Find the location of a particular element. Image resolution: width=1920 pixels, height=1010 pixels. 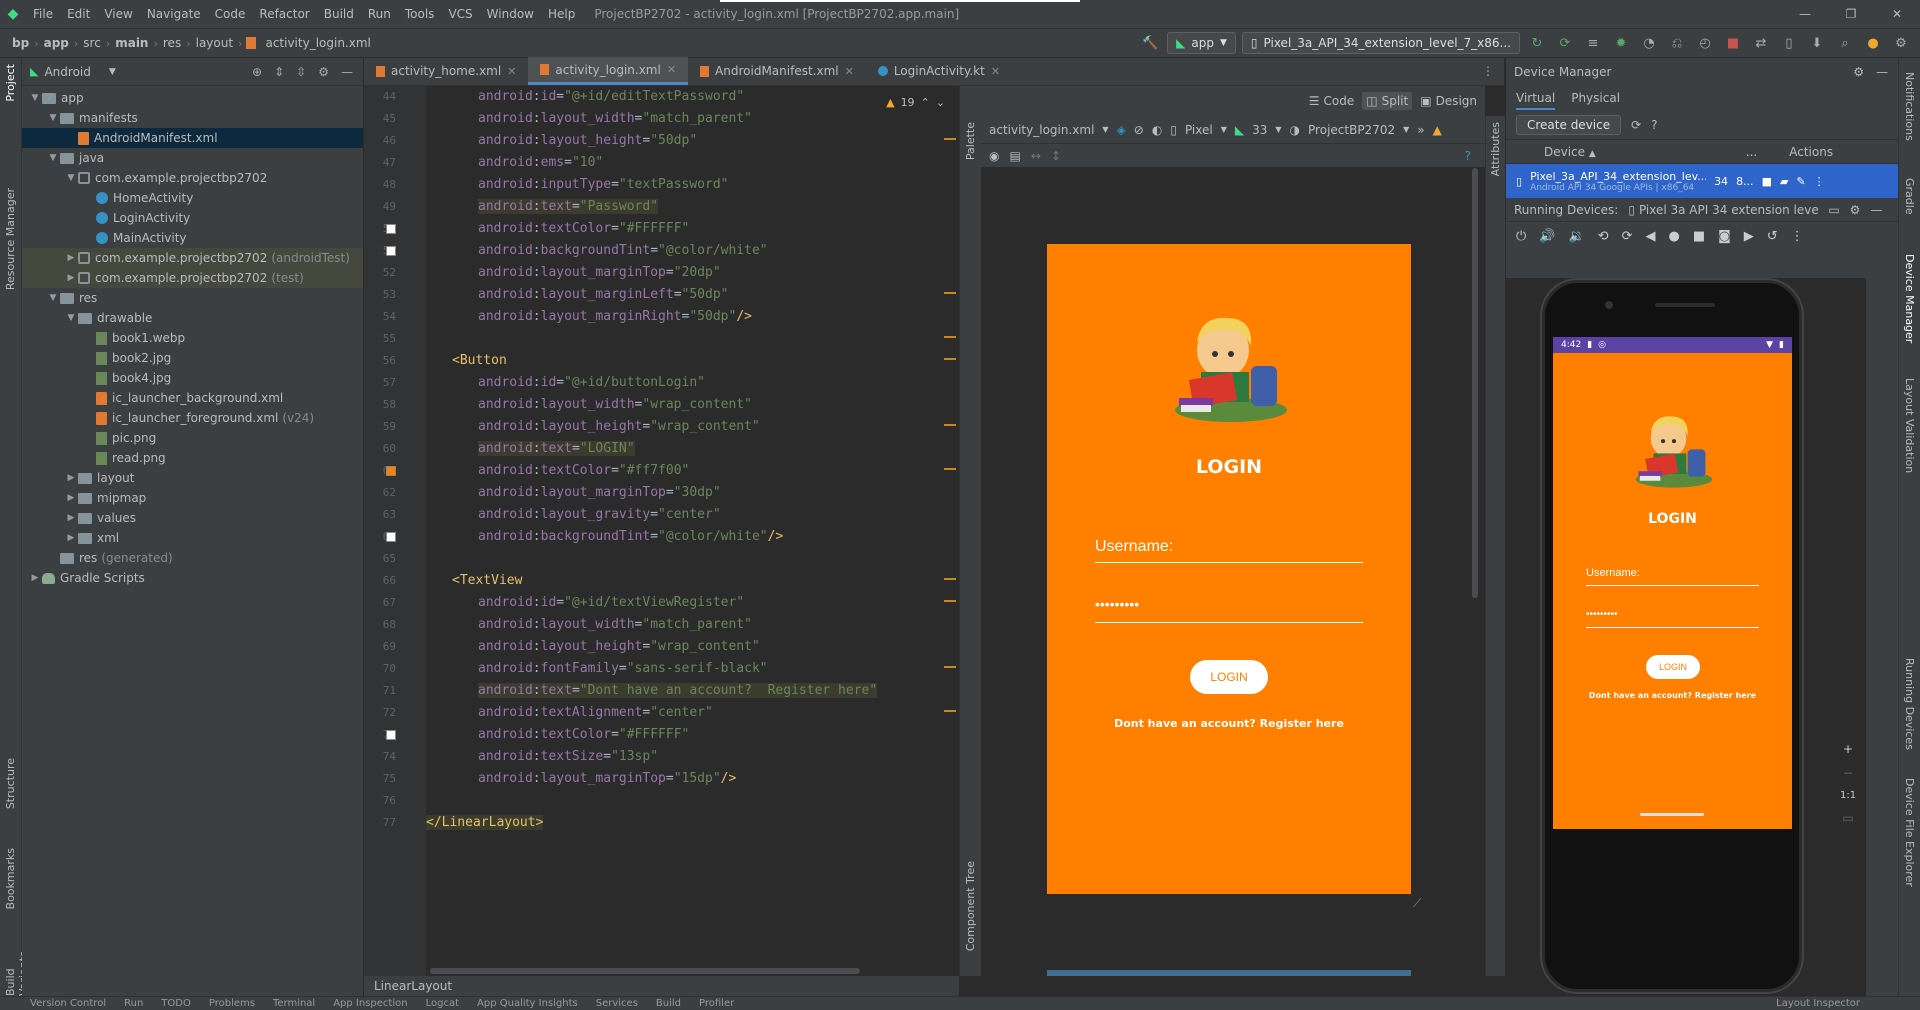

settings-icon: ⚙ is located at coordinates (1901, 43).